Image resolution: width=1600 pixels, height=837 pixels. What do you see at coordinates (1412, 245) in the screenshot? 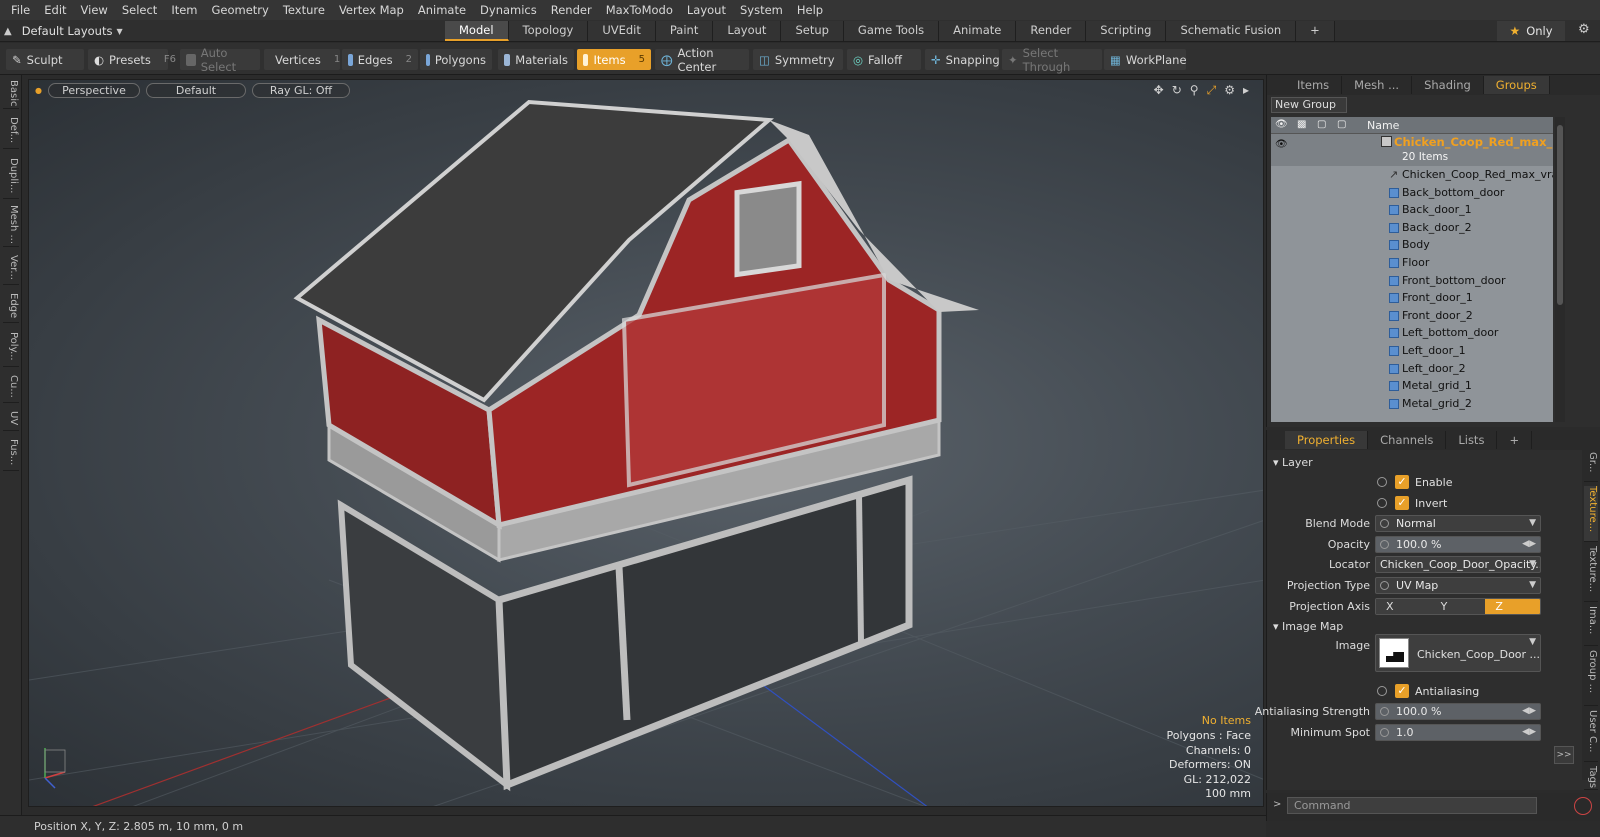
I see `list-item: Body` at bounding box center [1412, 245].